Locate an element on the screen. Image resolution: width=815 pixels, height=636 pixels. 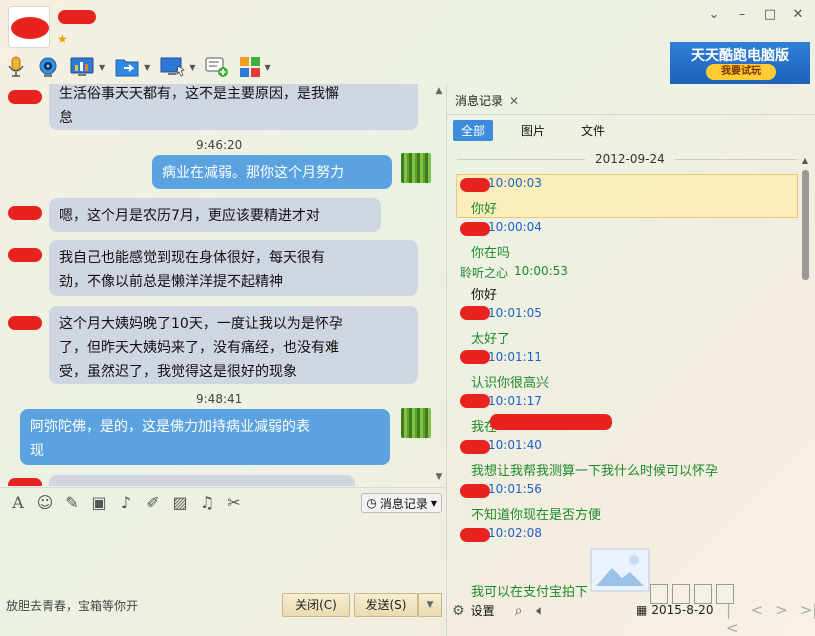
close-button: 关闭(C) is located at coordinates (316, 605).